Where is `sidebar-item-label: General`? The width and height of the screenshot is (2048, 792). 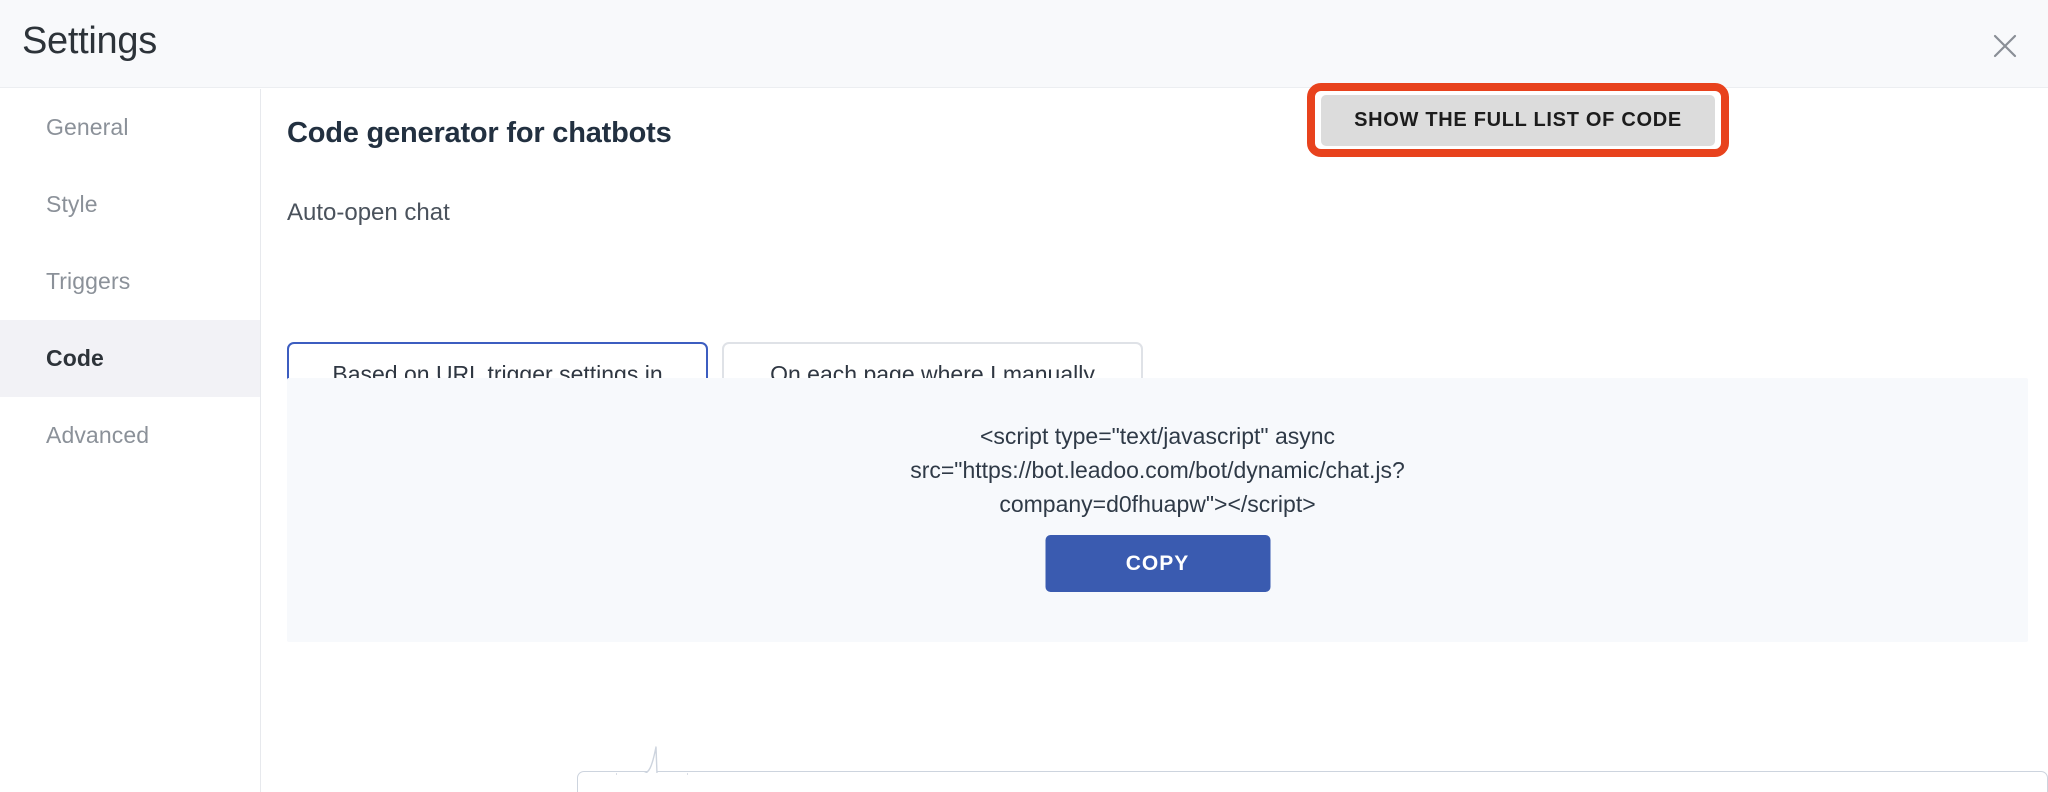
sidebar-item-label: General is located at coordinates (87, 127).